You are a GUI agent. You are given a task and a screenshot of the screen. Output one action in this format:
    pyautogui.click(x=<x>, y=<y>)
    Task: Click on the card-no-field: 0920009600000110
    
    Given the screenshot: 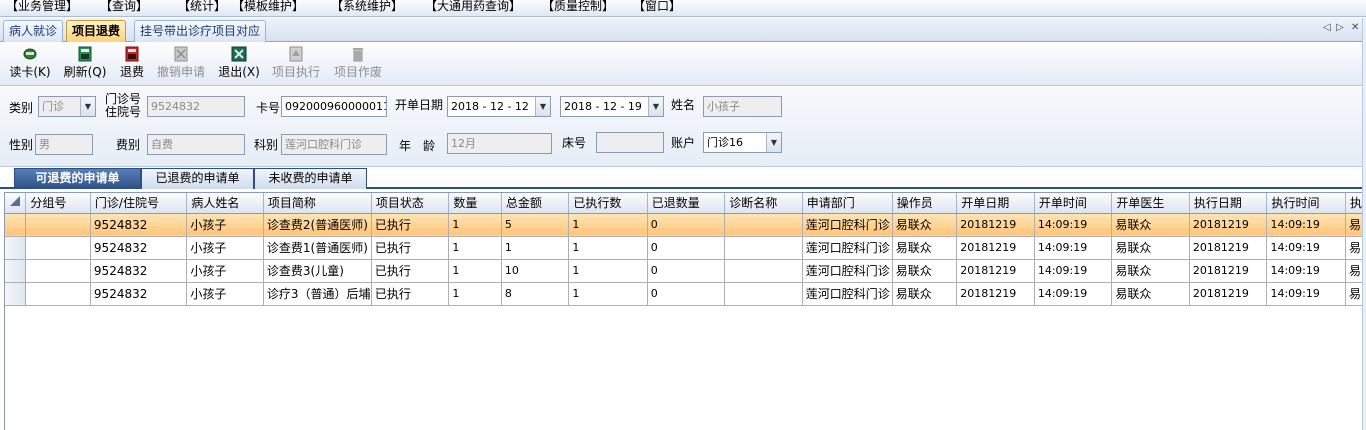 What is the action you would take?
    pyautogui.click(x=334, y=106)
    